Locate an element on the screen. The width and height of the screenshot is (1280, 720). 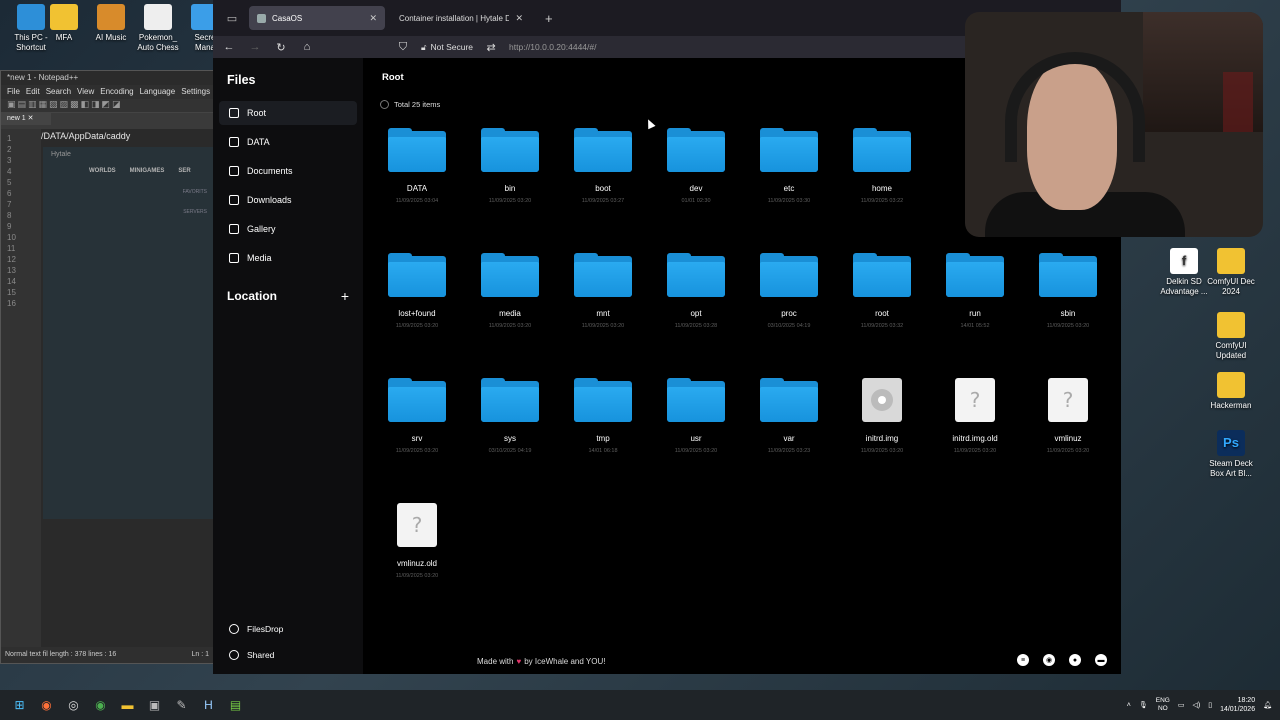
menu-item-edit: Edit is located at coordinates (33, 92).